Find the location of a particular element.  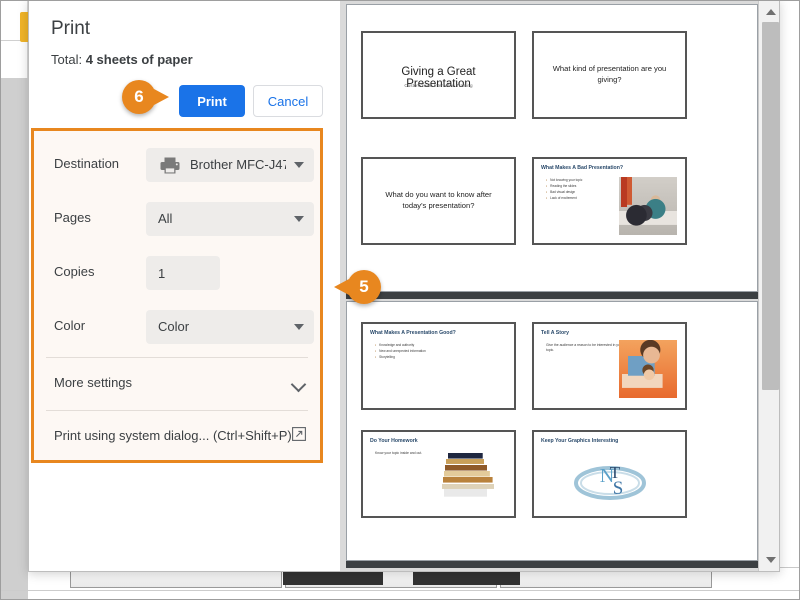

svg-text: S is located at coordinates (617, 488).